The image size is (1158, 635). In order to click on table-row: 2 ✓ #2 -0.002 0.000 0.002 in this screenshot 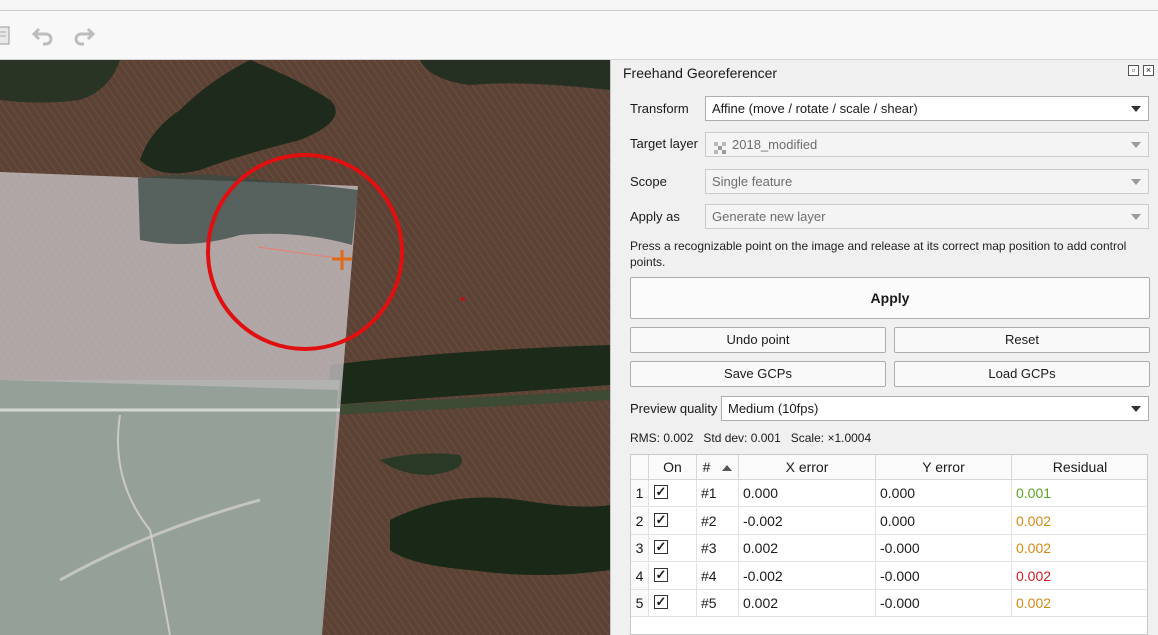, I will do `click(889, 521)`.